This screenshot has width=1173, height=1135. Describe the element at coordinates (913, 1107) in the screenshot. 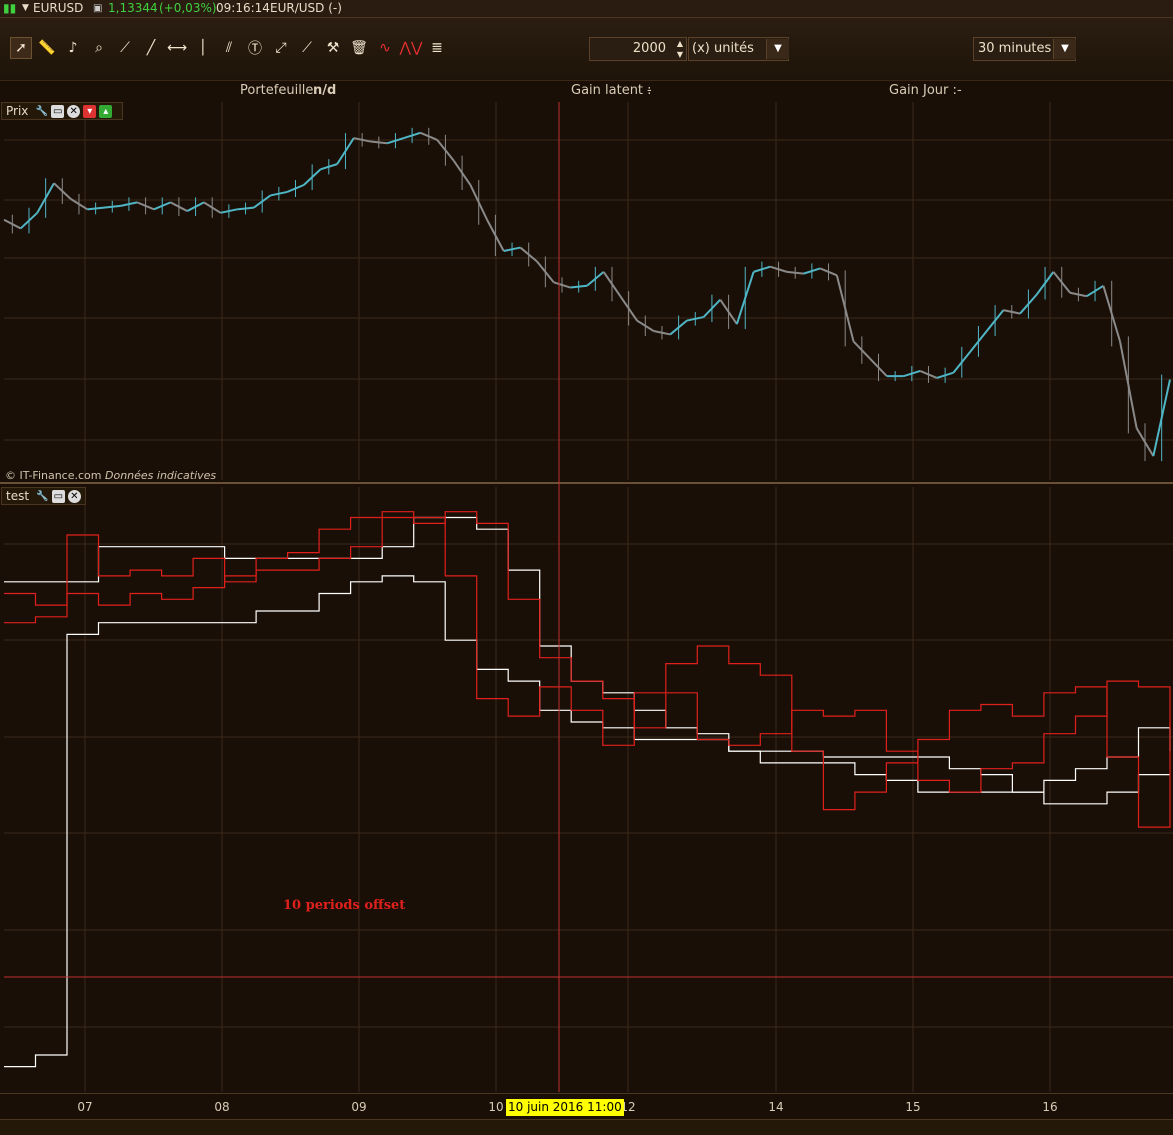

I see `x-tick-label: 15` at that location.